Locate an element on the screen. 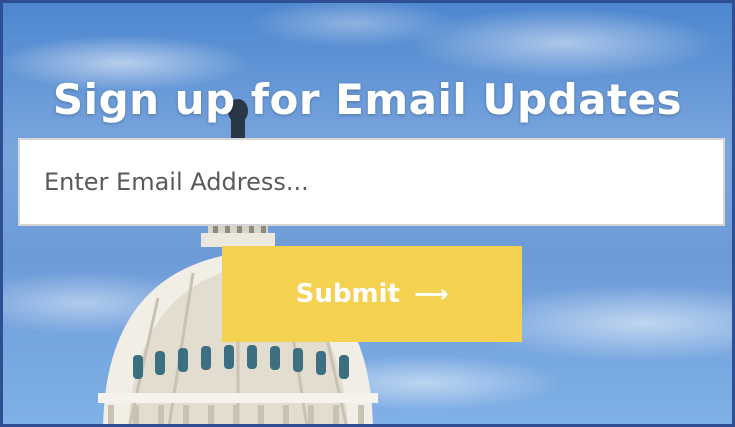  arrow-right-icon: ⟶ is located at coordinates (431, 294).